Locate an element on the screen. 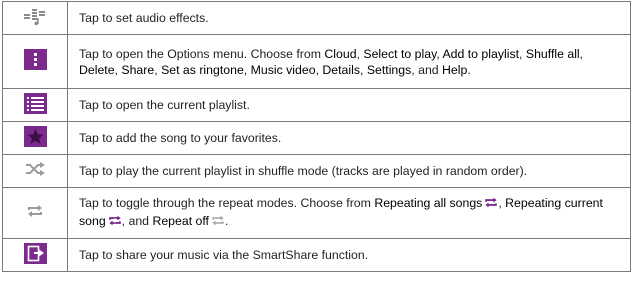 The height and width of the screenshot is (285, 633). favorite-star-icon is located at coordinates (35, 138).